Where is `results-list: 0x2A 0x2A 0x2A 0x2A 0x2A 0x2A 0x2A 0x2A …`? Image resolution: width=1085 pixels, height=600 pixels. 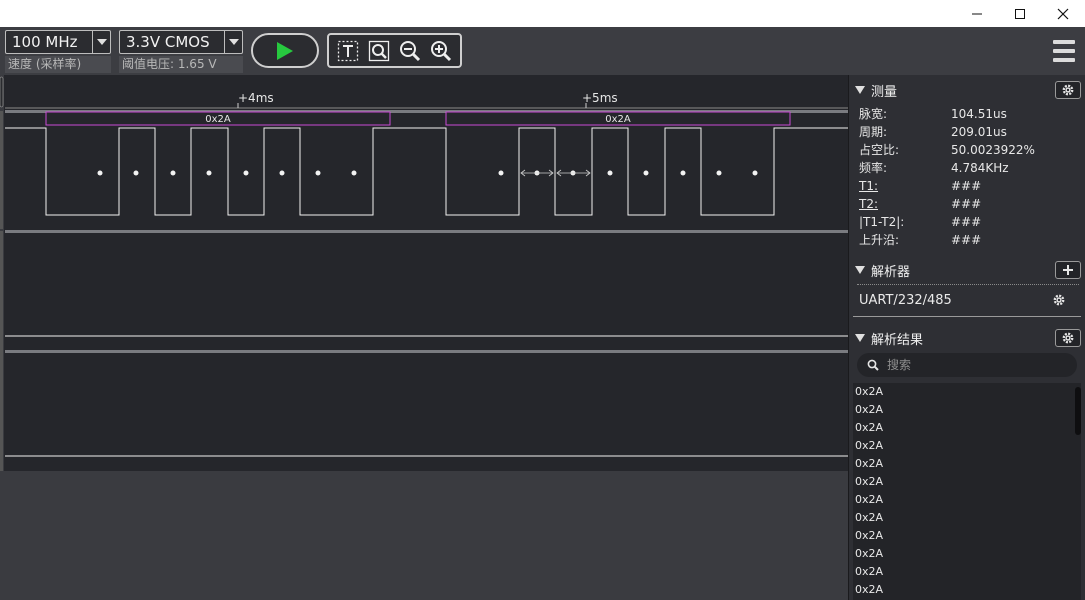
results-list: 0x2A 0x2A 0x2A 0x2A 0x2A 0x2A 0x2A 0x2A … is located at coordinates (967, 491).